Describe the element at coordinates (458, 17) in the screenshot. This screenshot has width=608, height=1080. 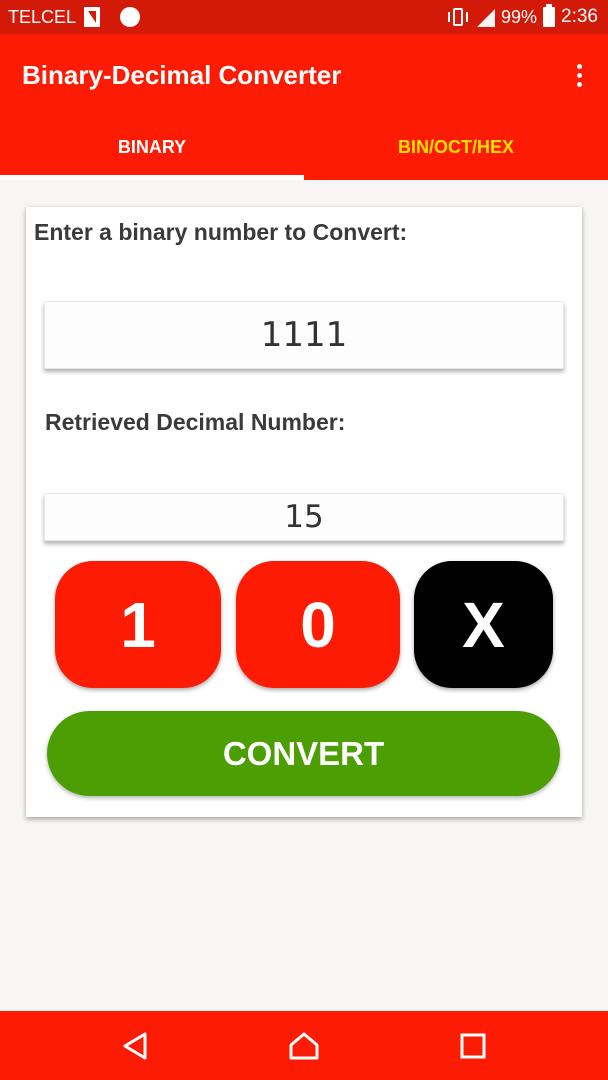
I see `vibrate-icon` at that location.